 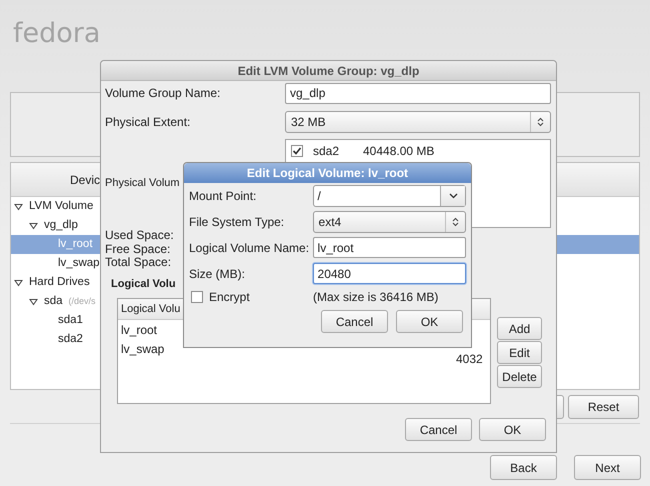 I want to click on space-label: Total Space:, so click(x=138, y=263).